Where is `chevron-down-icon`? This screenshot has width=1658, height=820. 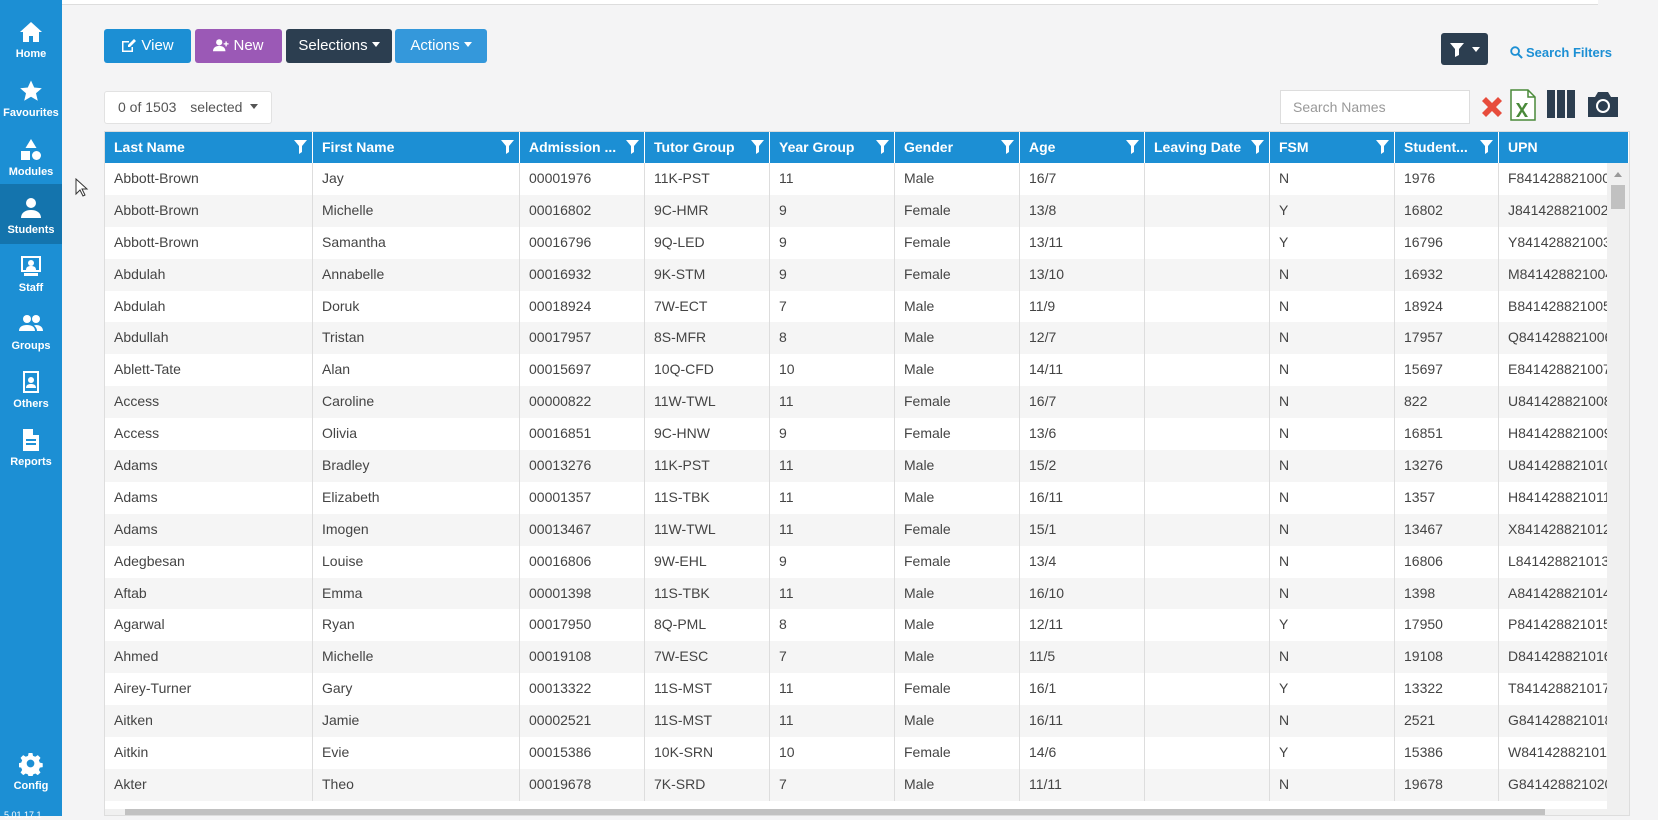
chevron-down-icon is located at coordinates (254, 106).